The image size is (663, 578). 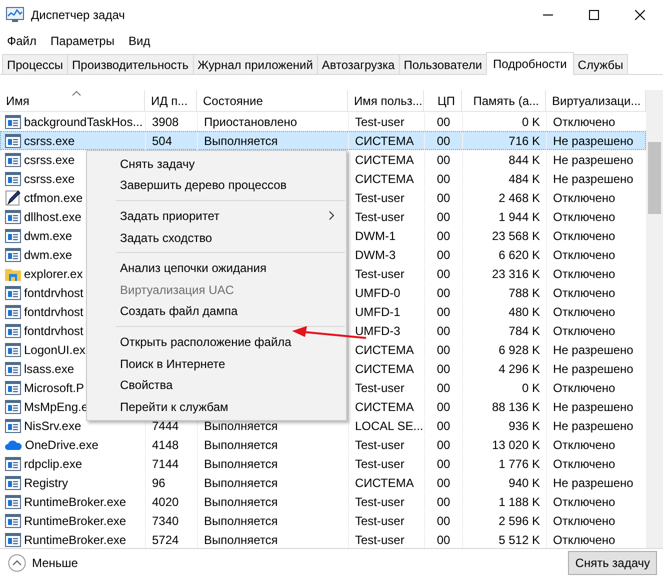 What do you see at coordinates (375, 255) in the screenshot?
I see `user-name: DWM-3` at bounding box center [375, 255].